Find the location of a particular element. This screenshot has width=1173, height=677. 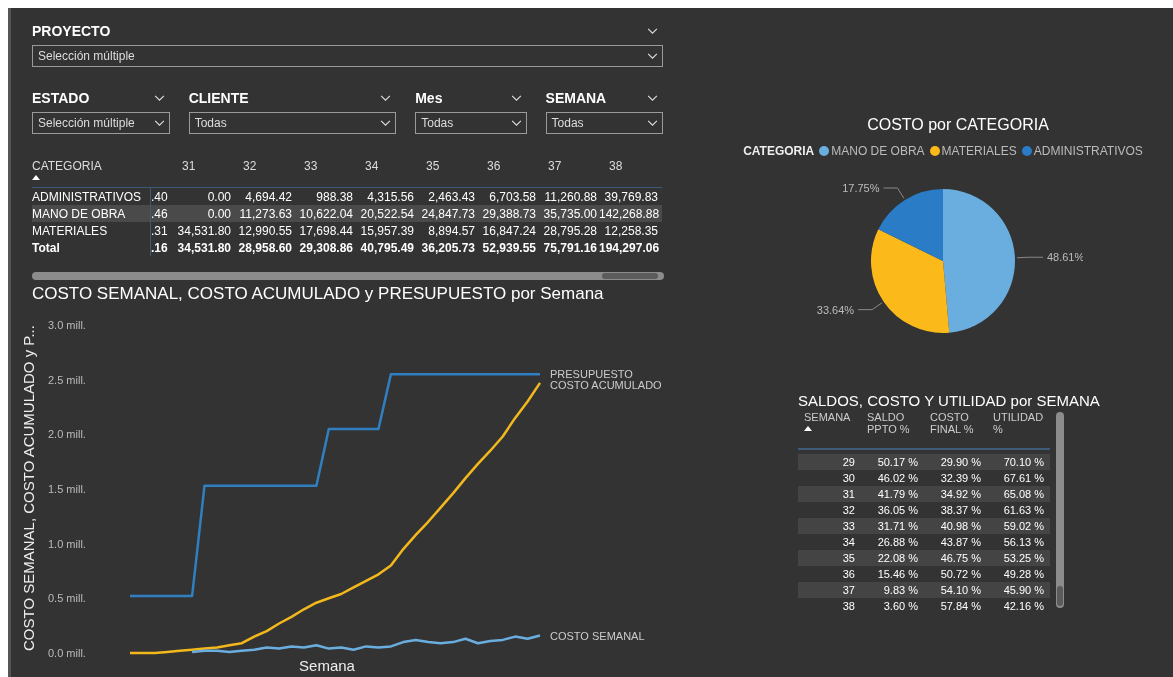

table-cell: 39,769.83 is located at coordinates (631, 196).